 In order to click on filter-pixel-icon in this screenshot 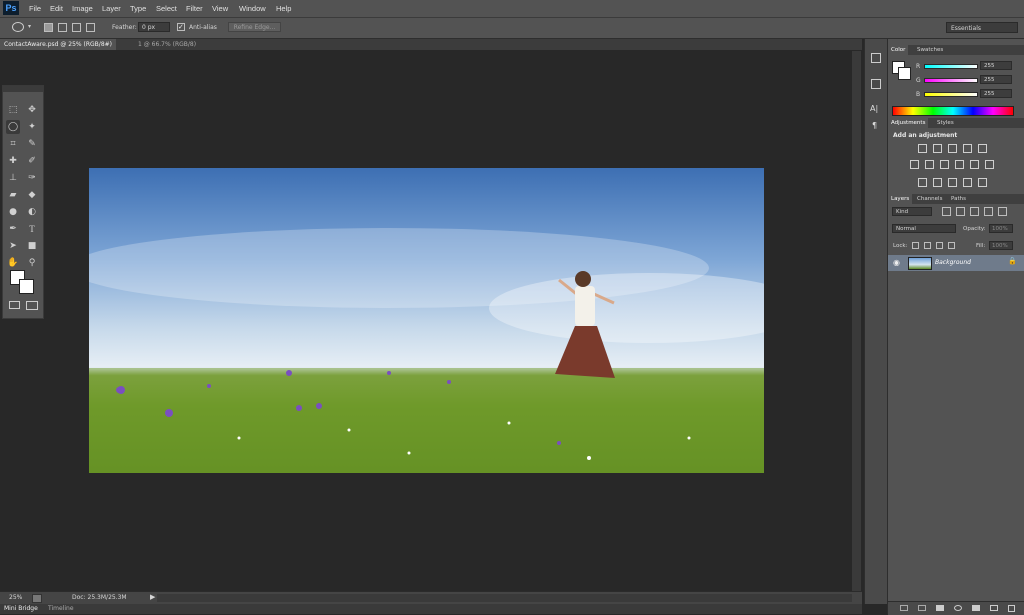, I will do `click(946, 211)`.